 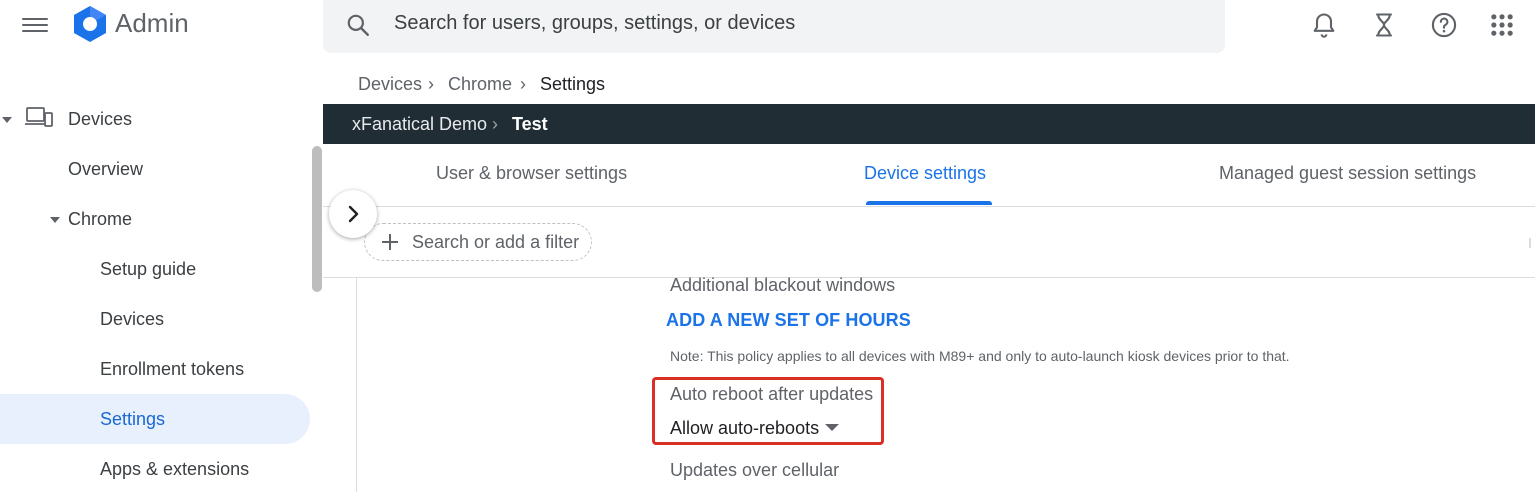 What do you see at coordinates (390, 242) in the screenshot?
I see `plus-icon` at bounding box center [390, 242].